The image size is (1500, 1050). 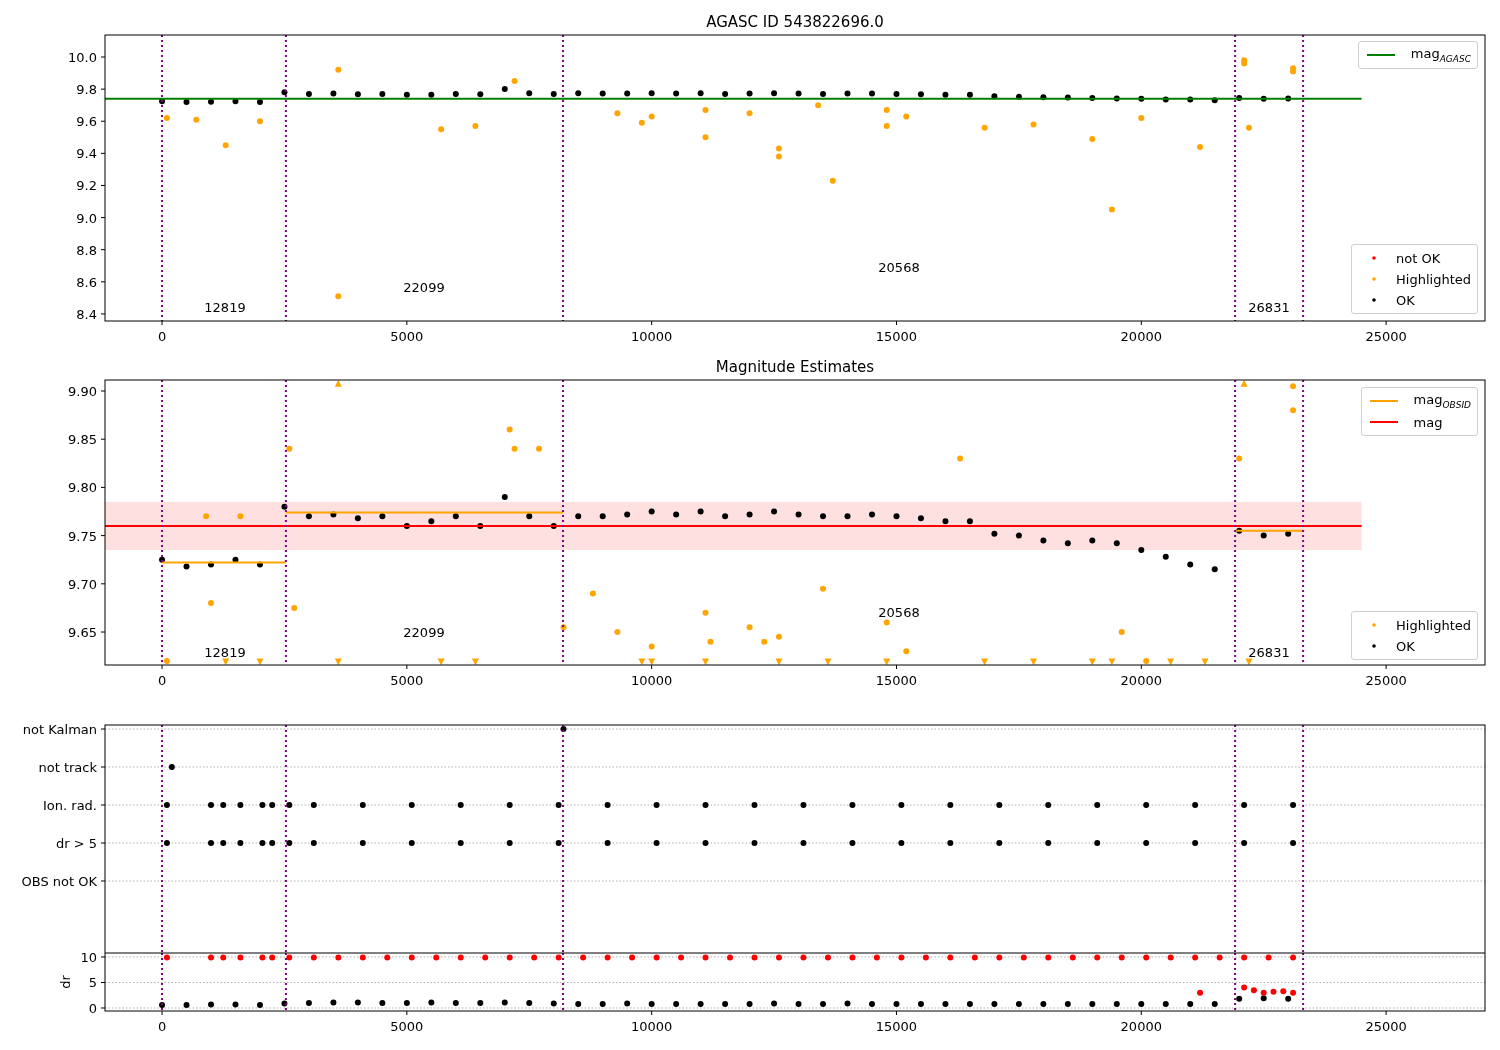 I want to click on tick-label: 9.0, so click(x=86, y=218).